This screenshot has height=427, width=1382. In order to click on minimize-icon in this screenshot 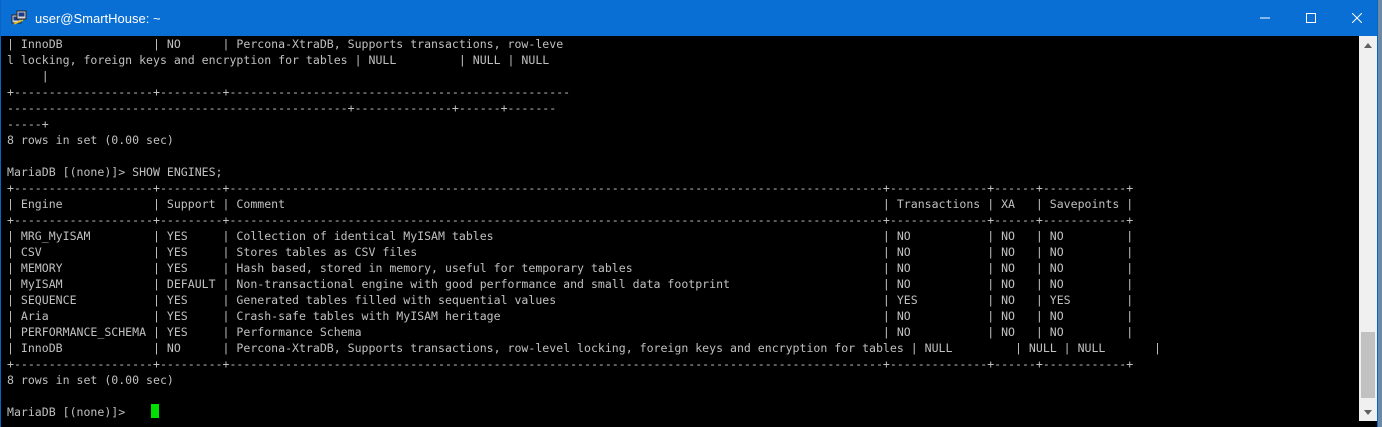, I will do `click(1265, 18)`.